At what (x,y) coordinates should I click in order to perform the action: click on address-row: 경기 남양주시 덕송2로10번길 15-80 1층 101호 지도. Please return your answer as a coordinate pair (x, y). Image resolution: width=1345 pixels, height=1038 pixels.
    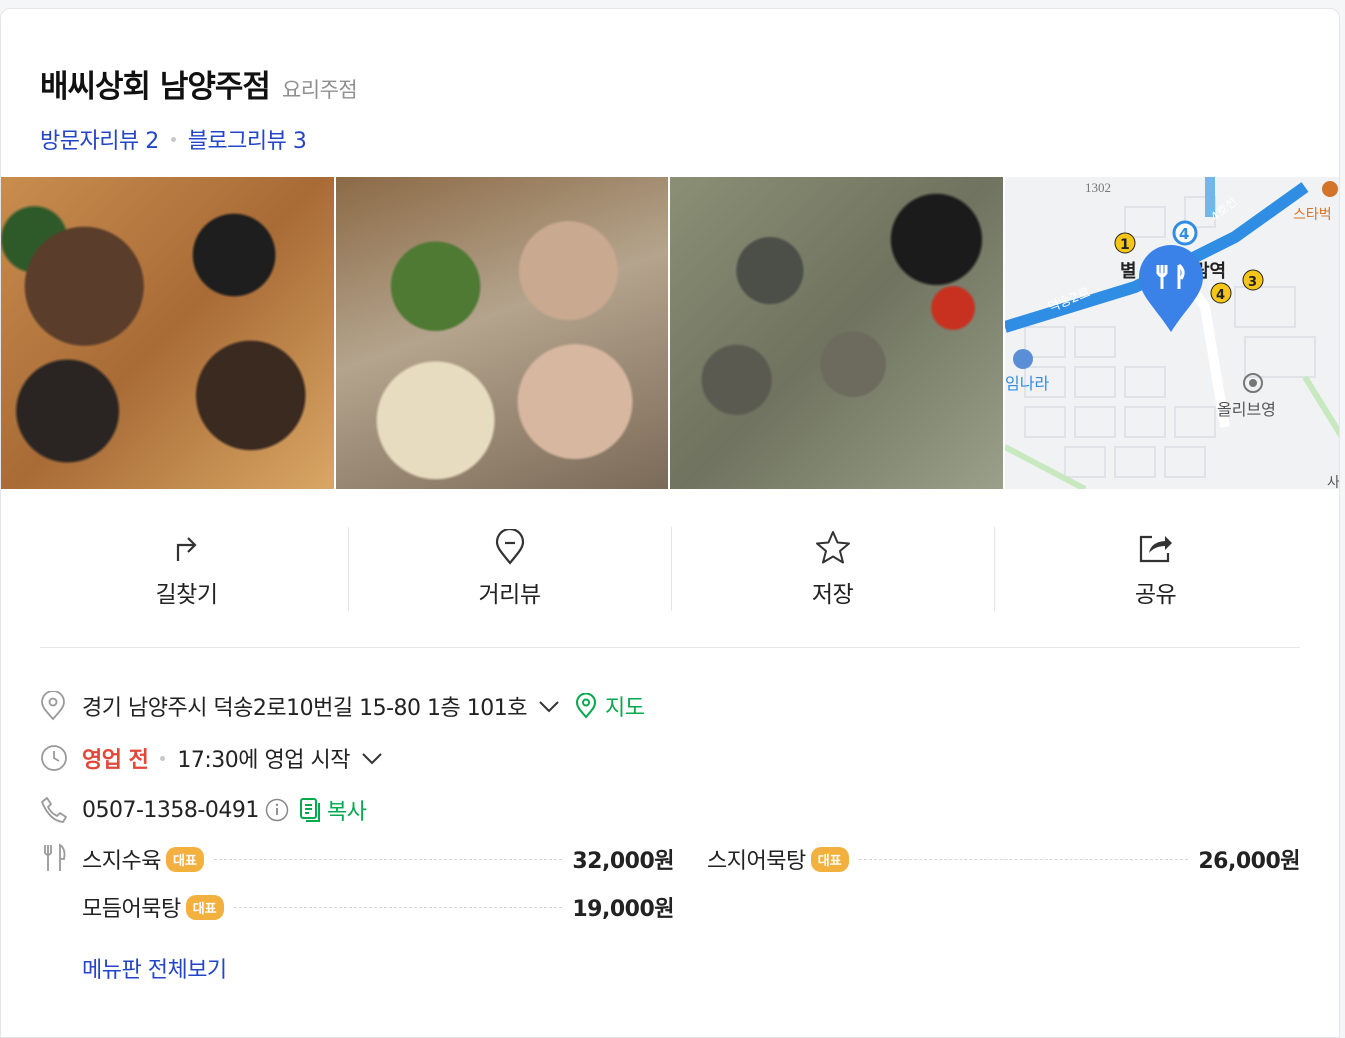
    Looking at the image, I should click on (342, 706).